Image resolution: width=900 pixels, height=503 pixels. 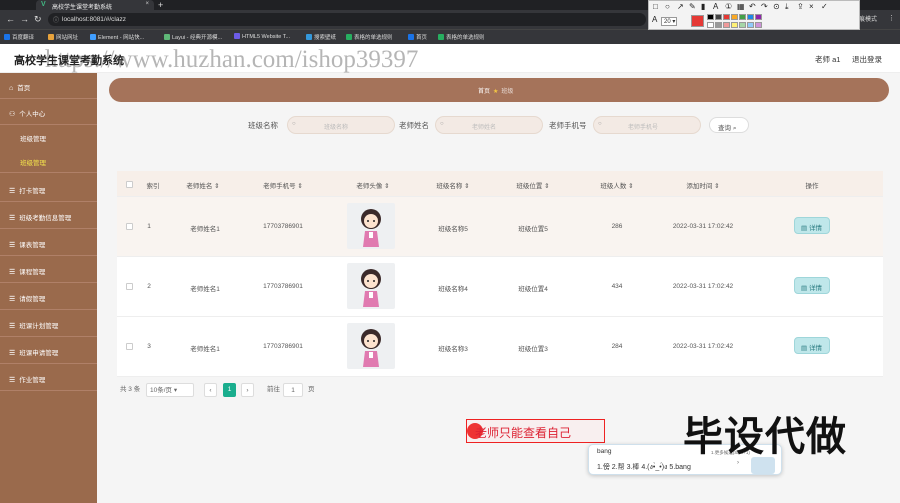 I want to click on menu-icon: ☰, so click(x=12, y=245).